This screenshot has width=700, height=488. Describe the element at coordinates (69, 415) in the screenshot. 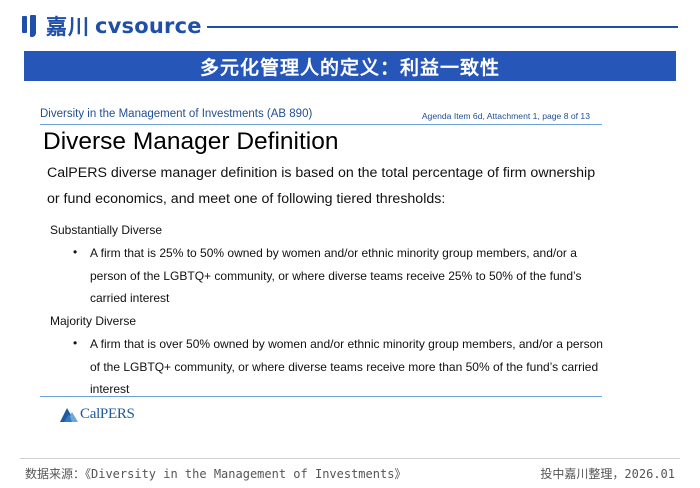

I see `calpers-mountain-icon` at that location.